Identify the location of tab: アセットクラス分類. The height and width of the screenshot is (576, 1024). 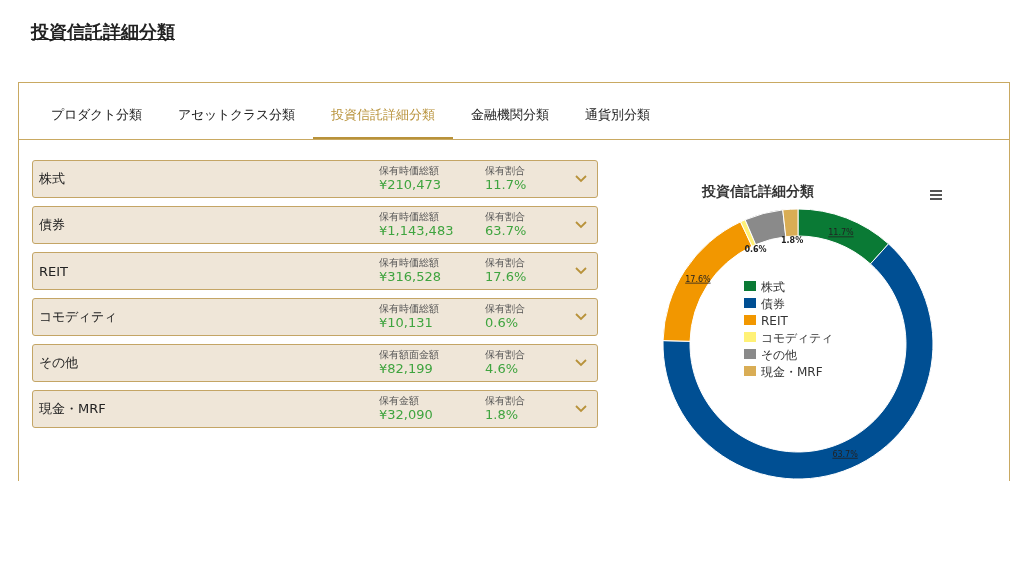
(236, 116).